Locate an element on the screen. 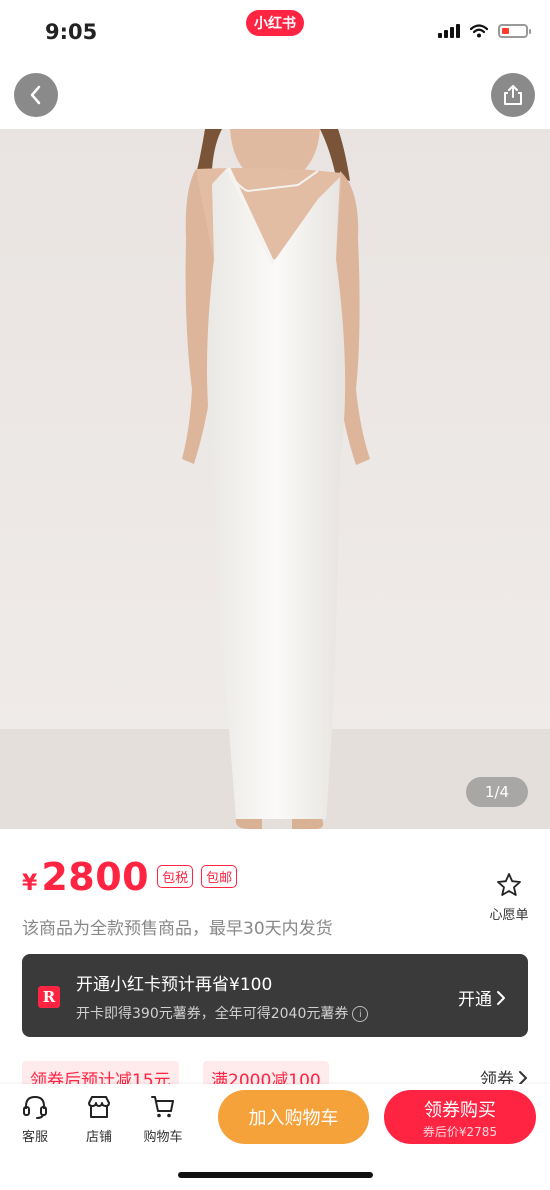 The width and height of the screenshot is (550, 1190). back-button is located at coordinates (36, 95).